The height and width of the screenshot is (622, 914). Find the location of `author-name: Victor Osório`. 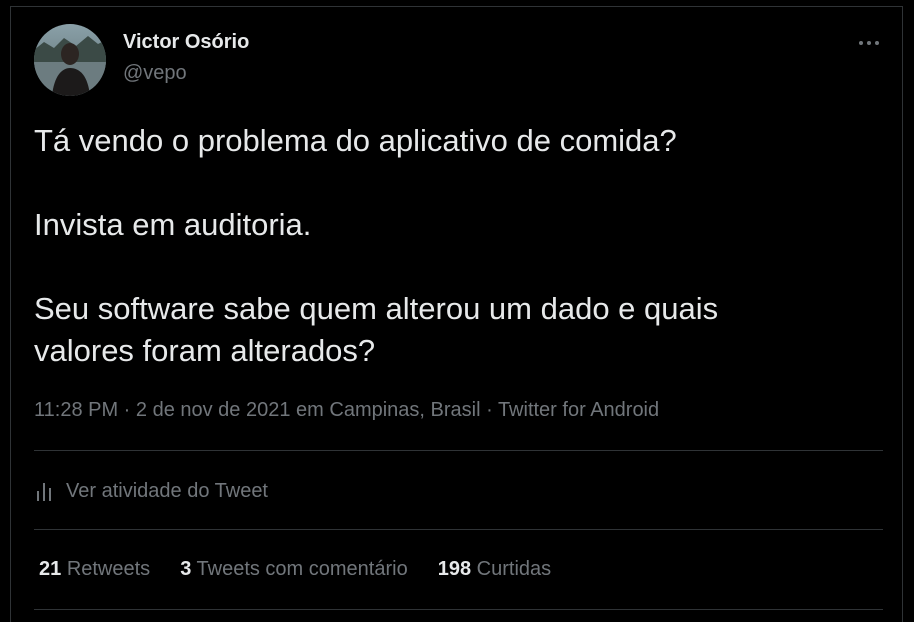

author-name: Victor Osório is located at coordinates (186, 42).